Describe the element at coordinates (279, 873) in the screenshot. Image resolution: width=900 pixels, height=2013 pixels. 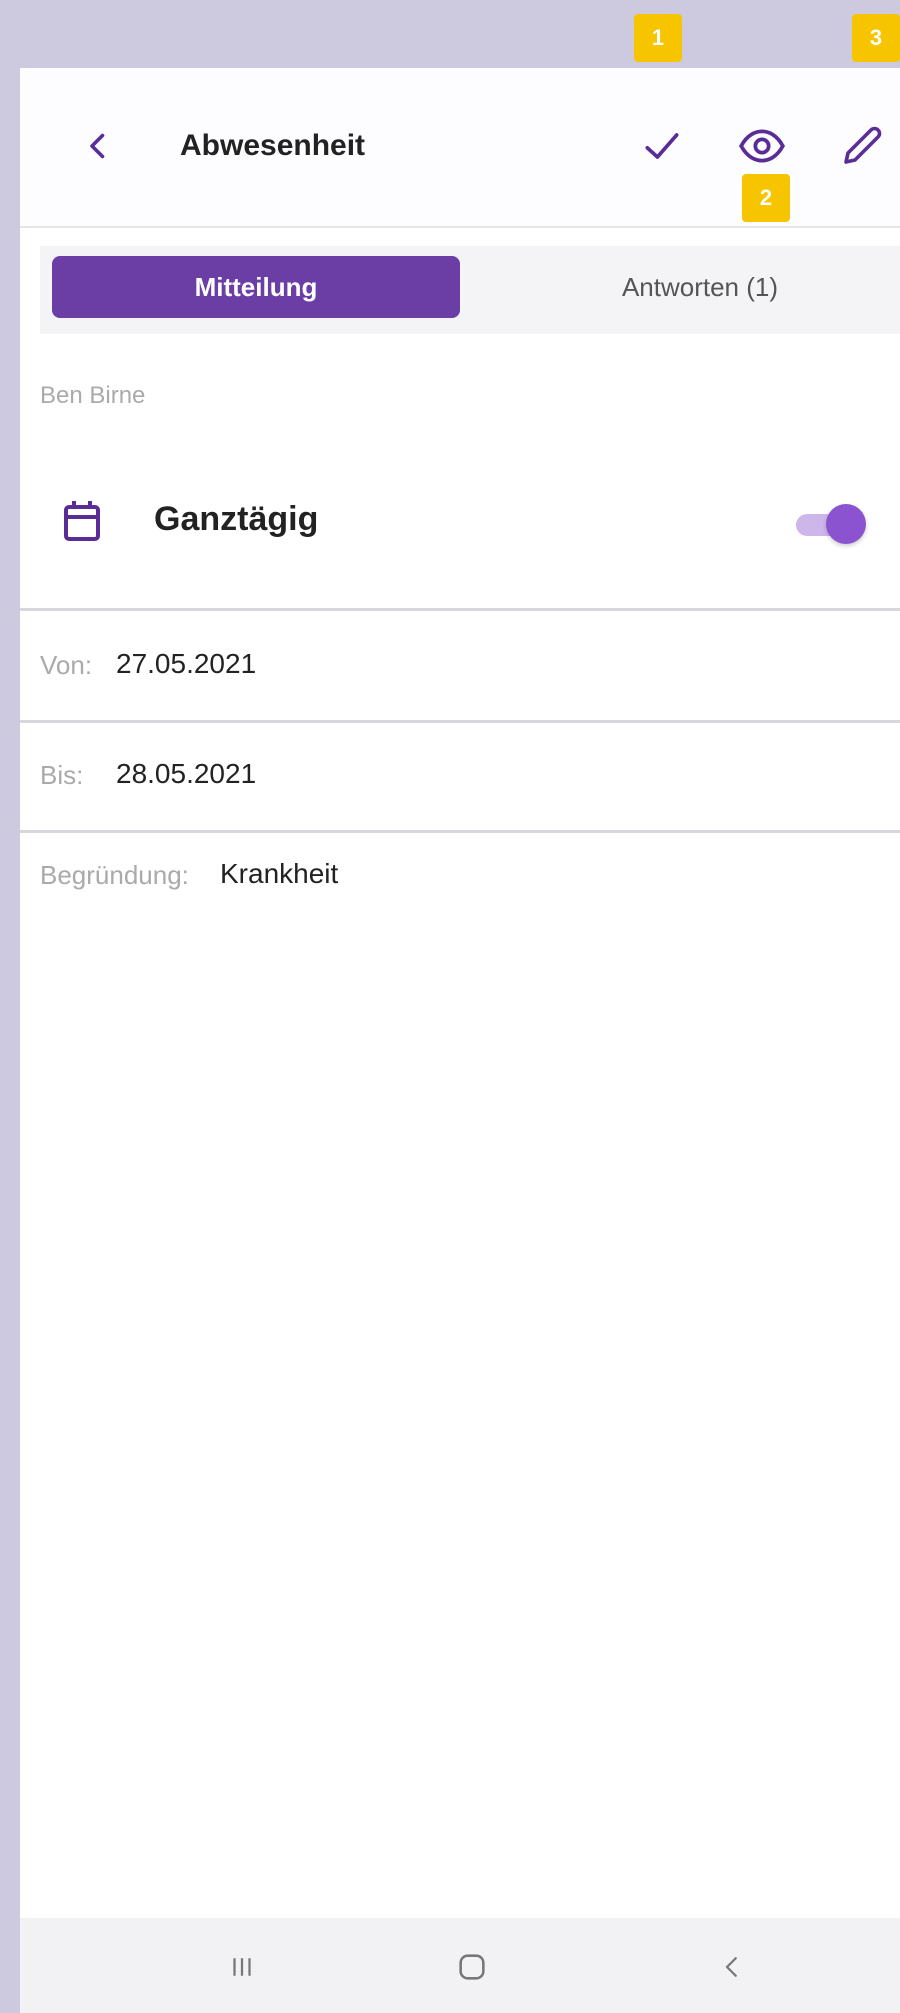
I see `reason-value: Krankheit` at that location.